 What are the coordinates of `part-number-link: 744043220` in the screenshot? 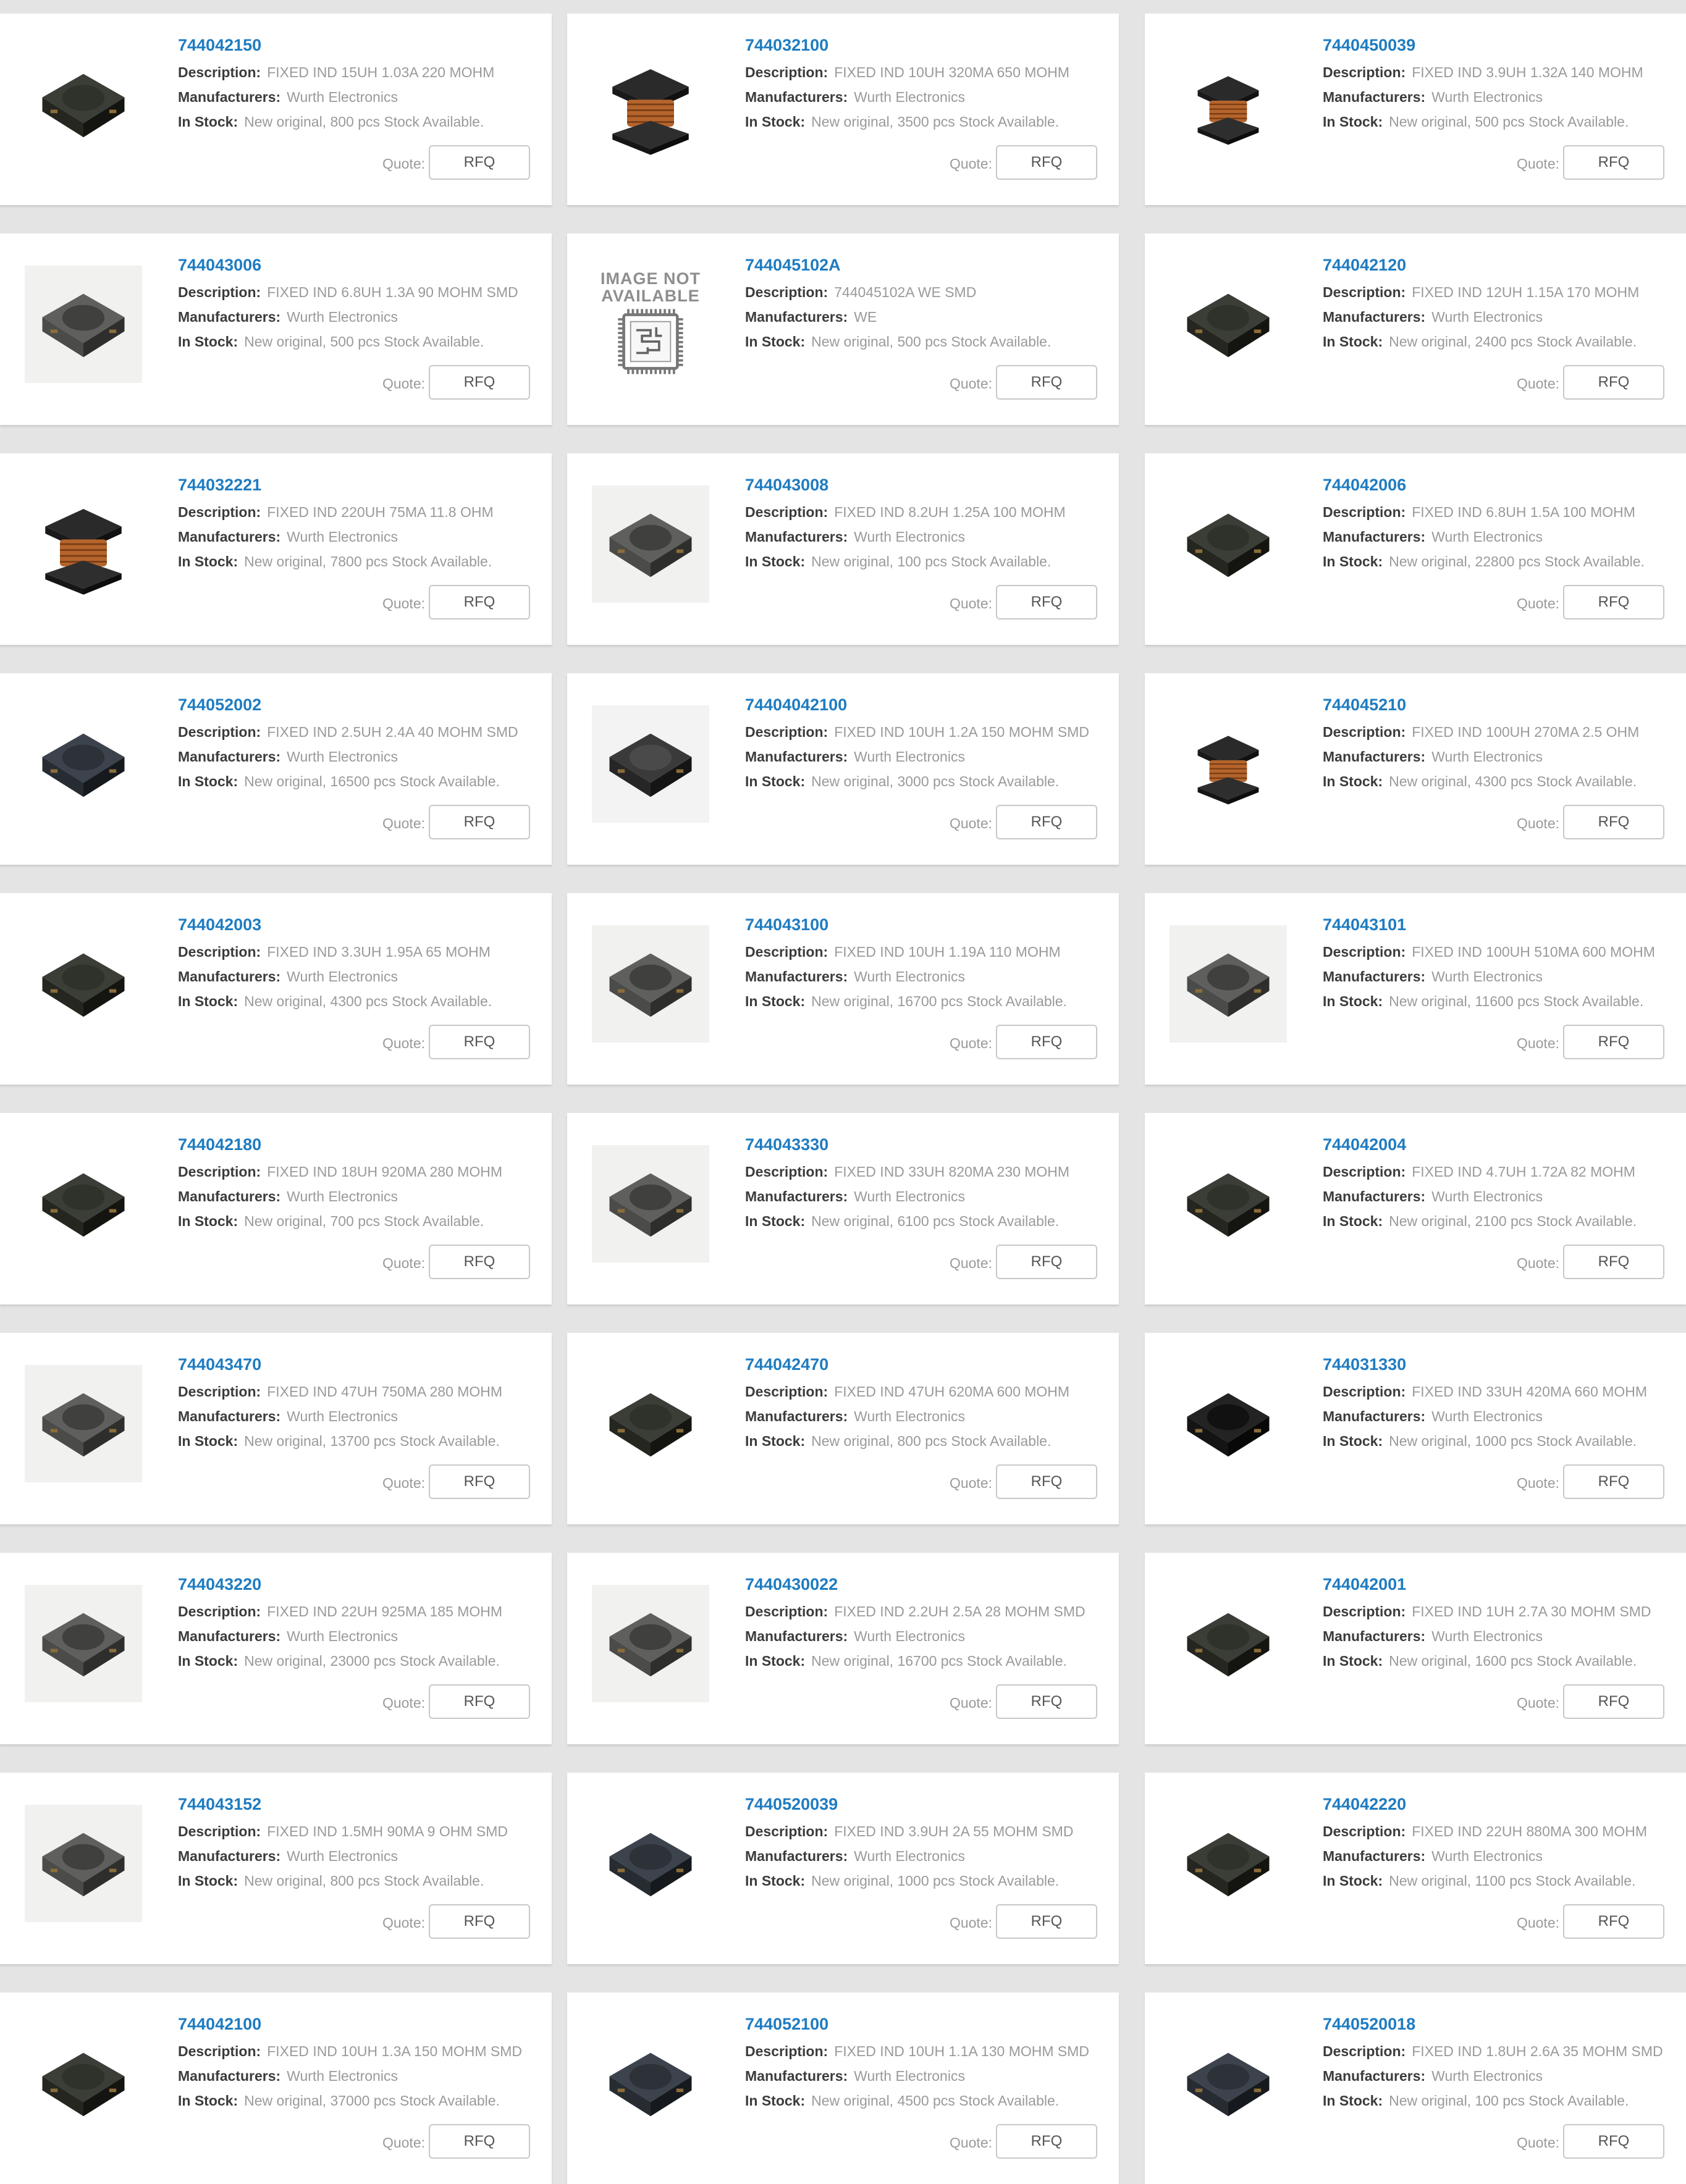 It's located at (219, 1584).